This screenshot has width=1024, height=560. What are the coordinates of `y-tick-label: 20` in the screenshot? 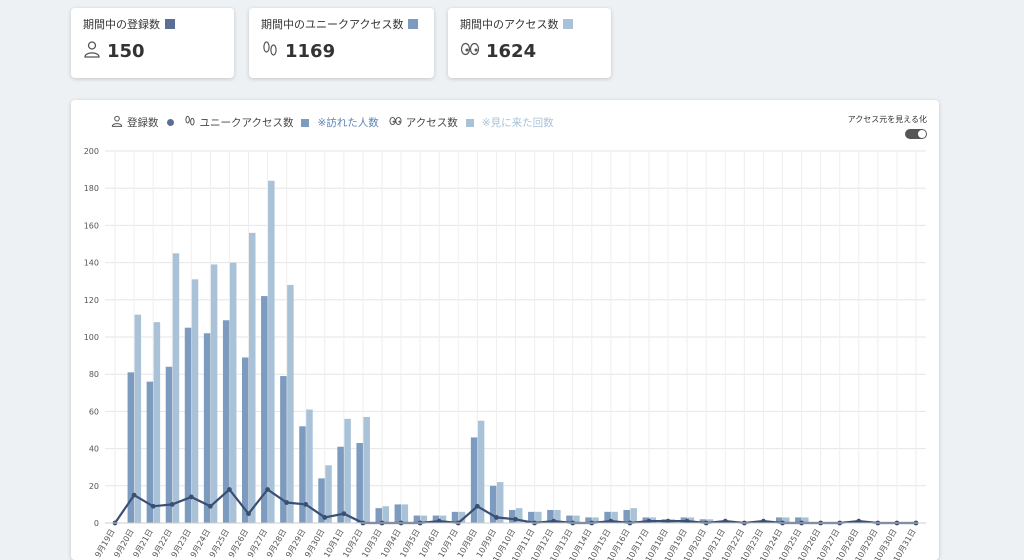 It's located at (94, 486).